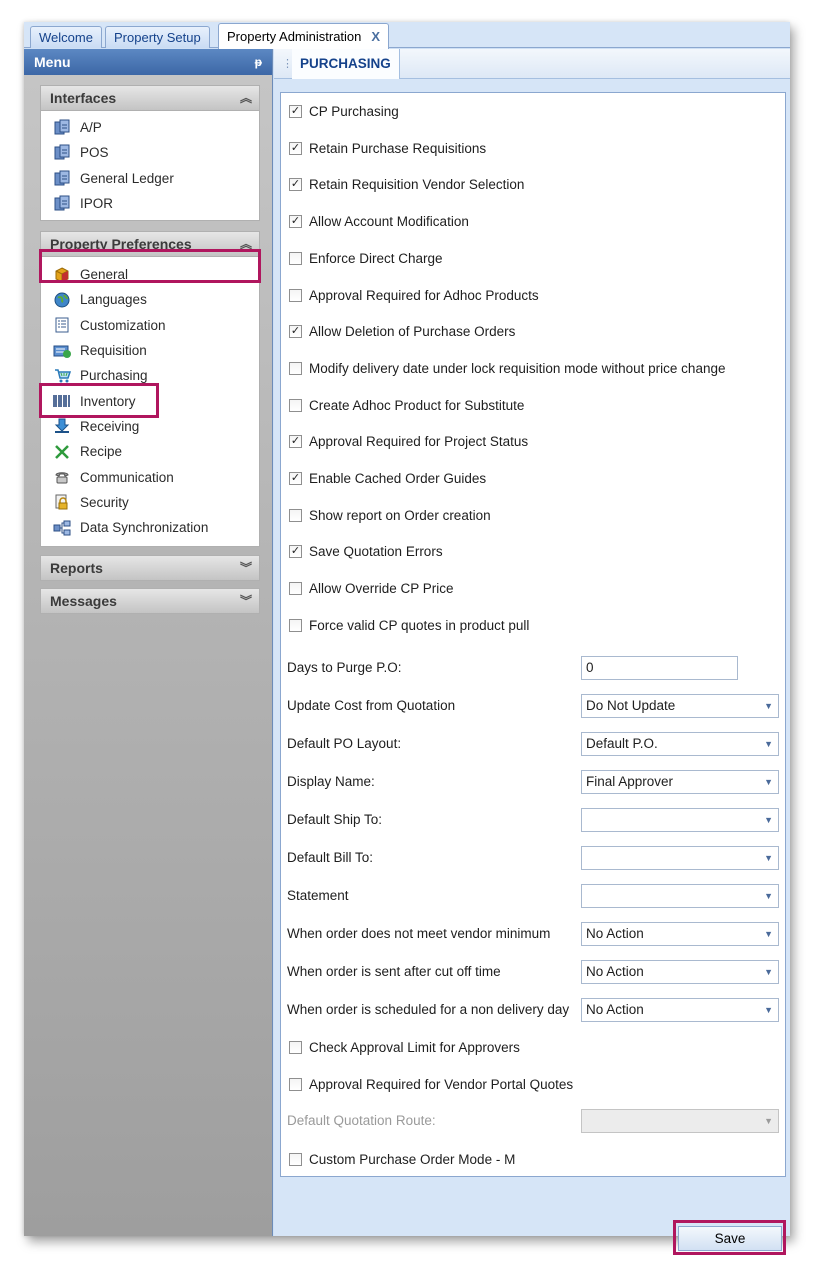  I want to click on checkbox-row-check-approval-limit-for-approvers: Check Approval Limit for Approvers, so click(404, 1047).